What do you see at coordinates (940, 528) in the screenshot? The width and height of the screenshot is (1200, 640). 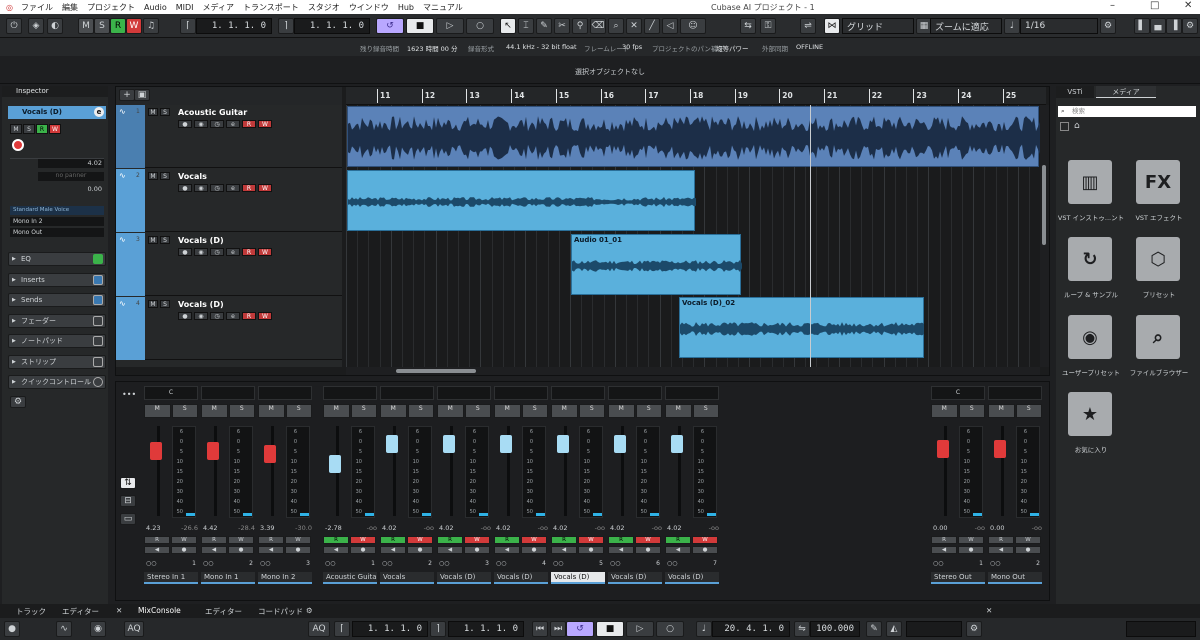 I see `volume-value: 0.00` at bounding box center [940, 528].